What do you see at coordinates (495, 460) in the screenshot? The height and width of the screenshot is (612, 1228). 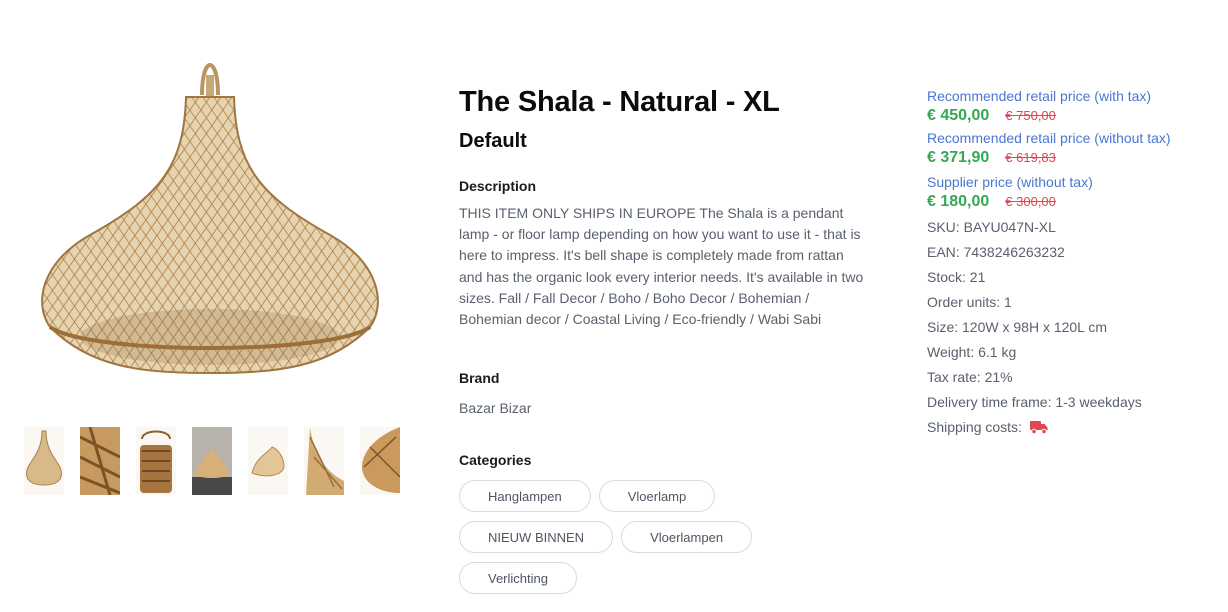 I see `categories-label: Categories` at bounding box center [495, 460].